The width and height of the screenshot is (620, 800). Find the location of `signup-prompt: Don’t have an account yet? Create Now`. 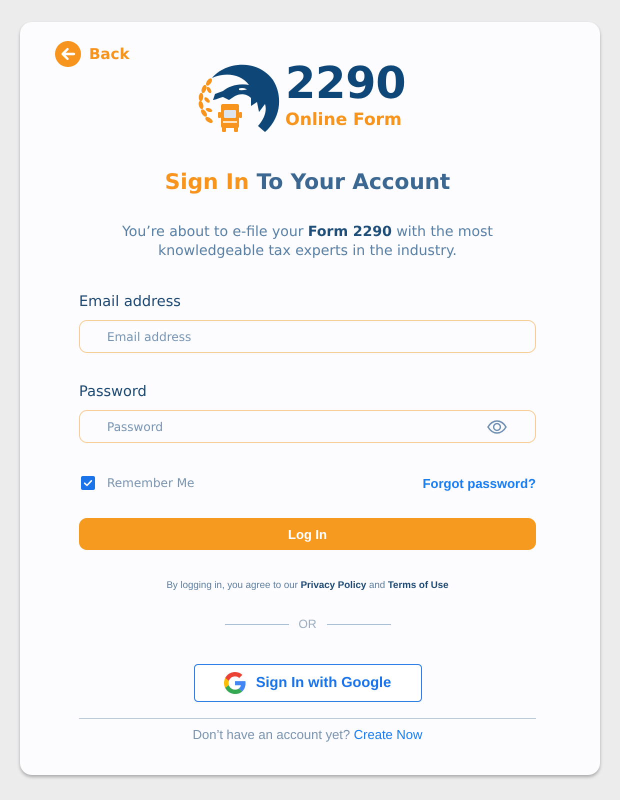

signup-prompt: Don’t have an account yet? Create Now is located at coordinates (308, 735).